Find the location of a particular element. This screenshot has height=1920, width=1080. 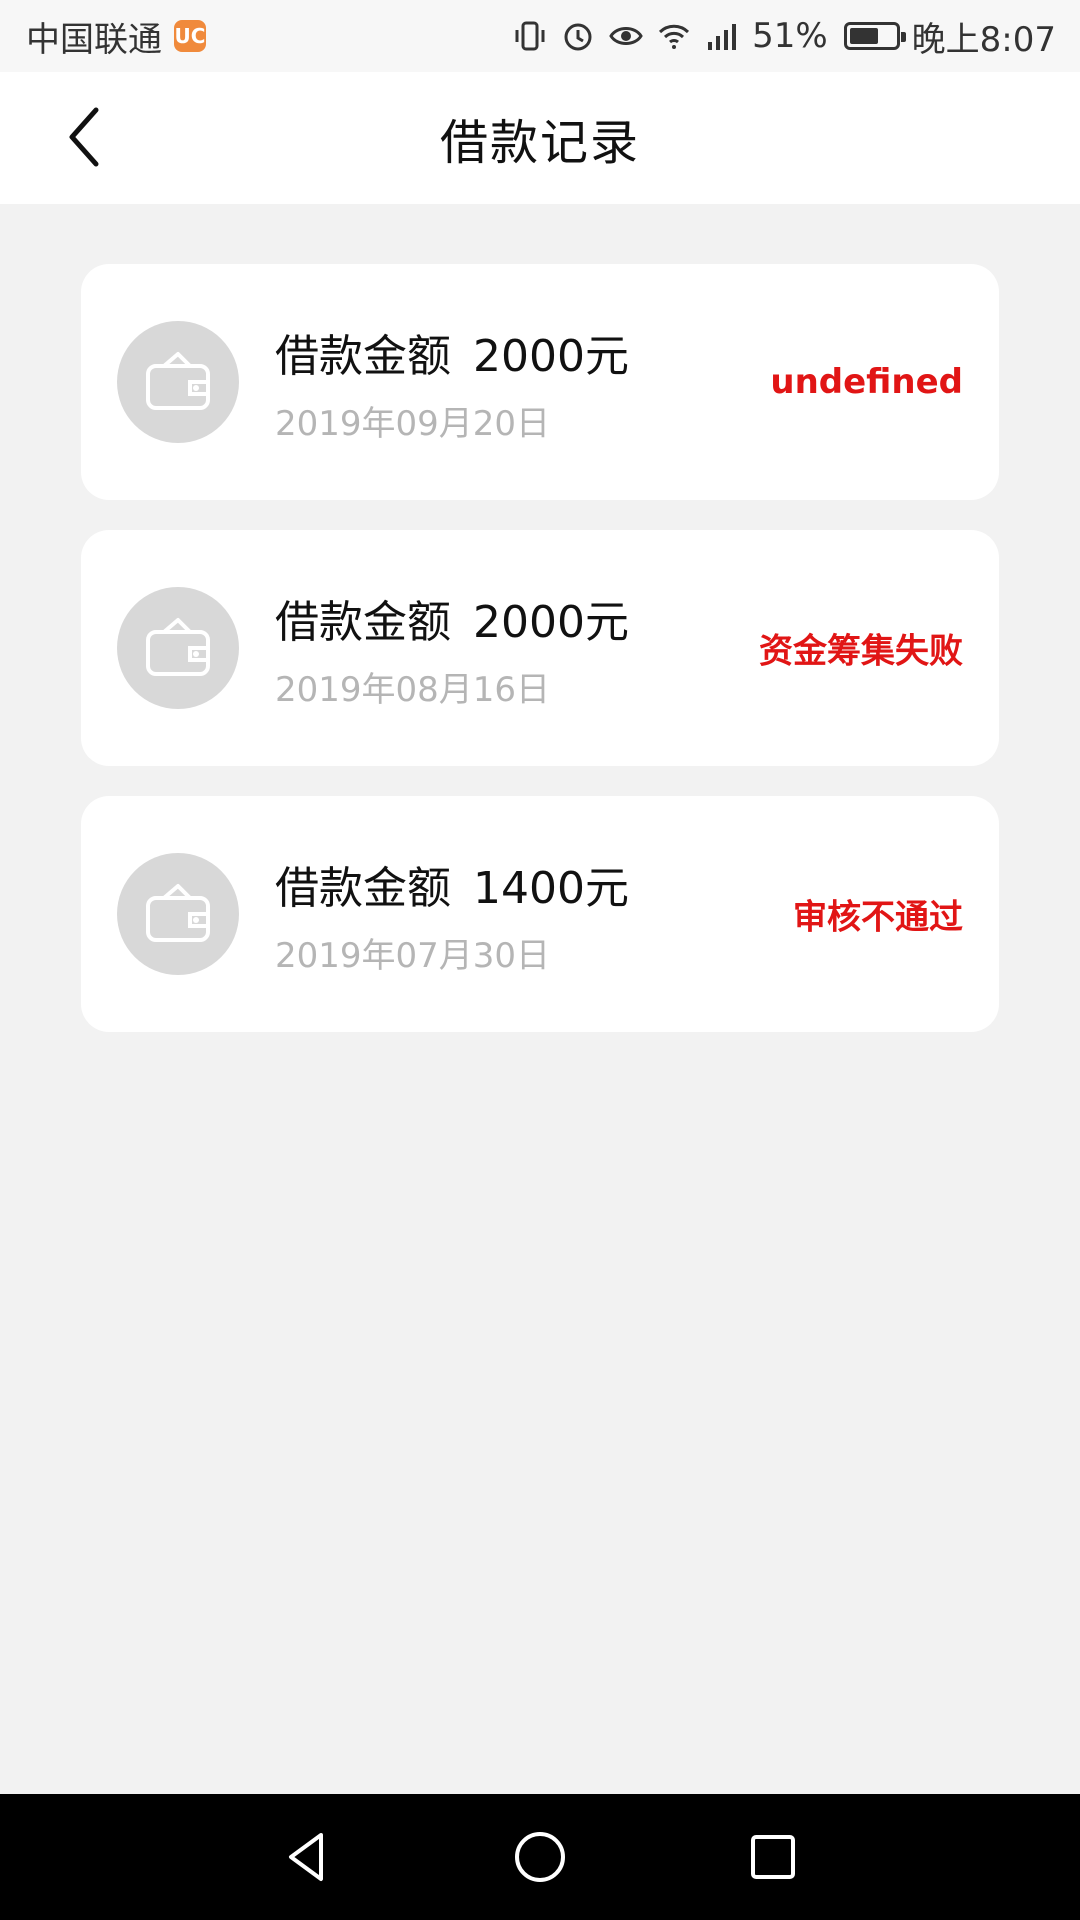

app-header: 借款记录 is located at coordinates (540, 138).